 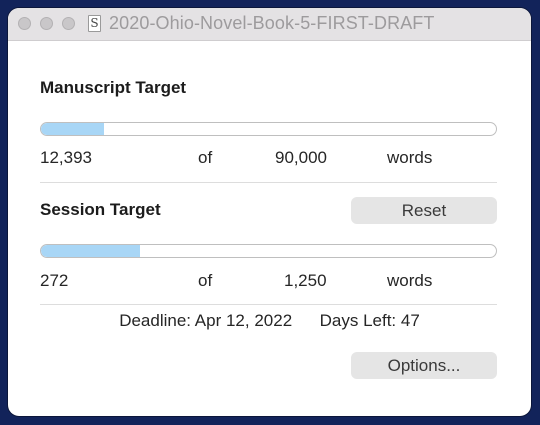 What do you see at coordinates (205, 280) in the screenshot?
I see `session-of-label: of` at bounding box center [205, 280].